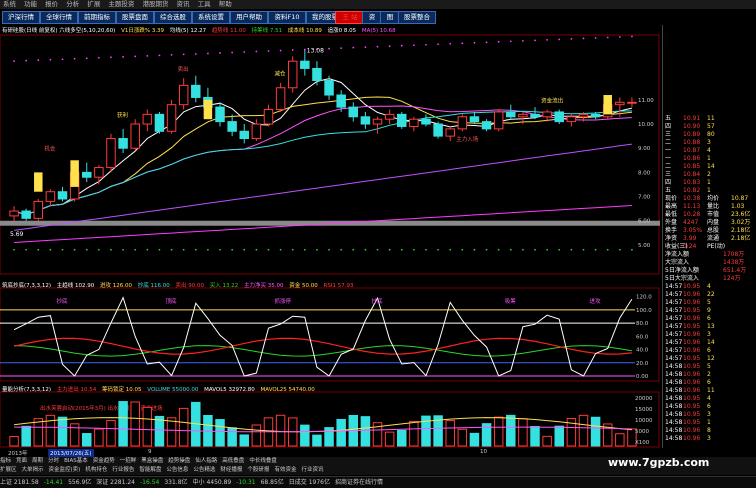 Image resolution: width=756 pixels, height=488 pixels. Describe the element at coordinates (330, 453) in the screenshot. I see `date-axis: 2013年 2013/07/26(五) 9 10` at that location.